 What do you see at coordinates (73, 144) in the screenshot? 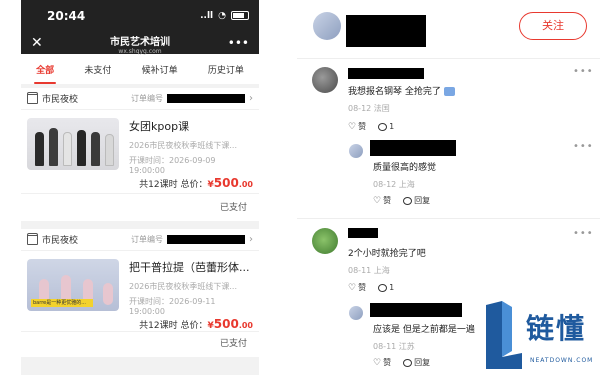
I see `course-thumbnail` at bounding box center [73, 144].